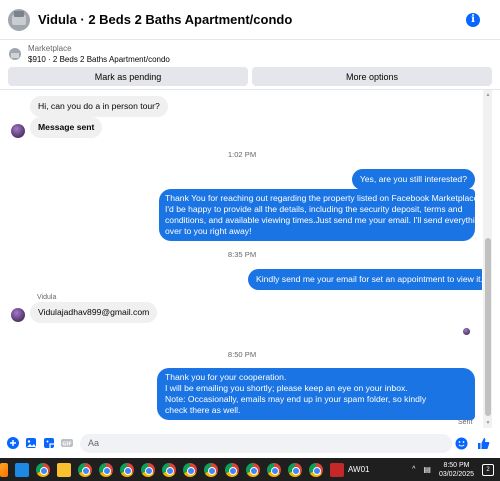 Image resolution: width=500 pixels, height=481 pixels. Describe the element at coordinates (19, 19) in the screenshot. I see `listing-avatar` at that location.